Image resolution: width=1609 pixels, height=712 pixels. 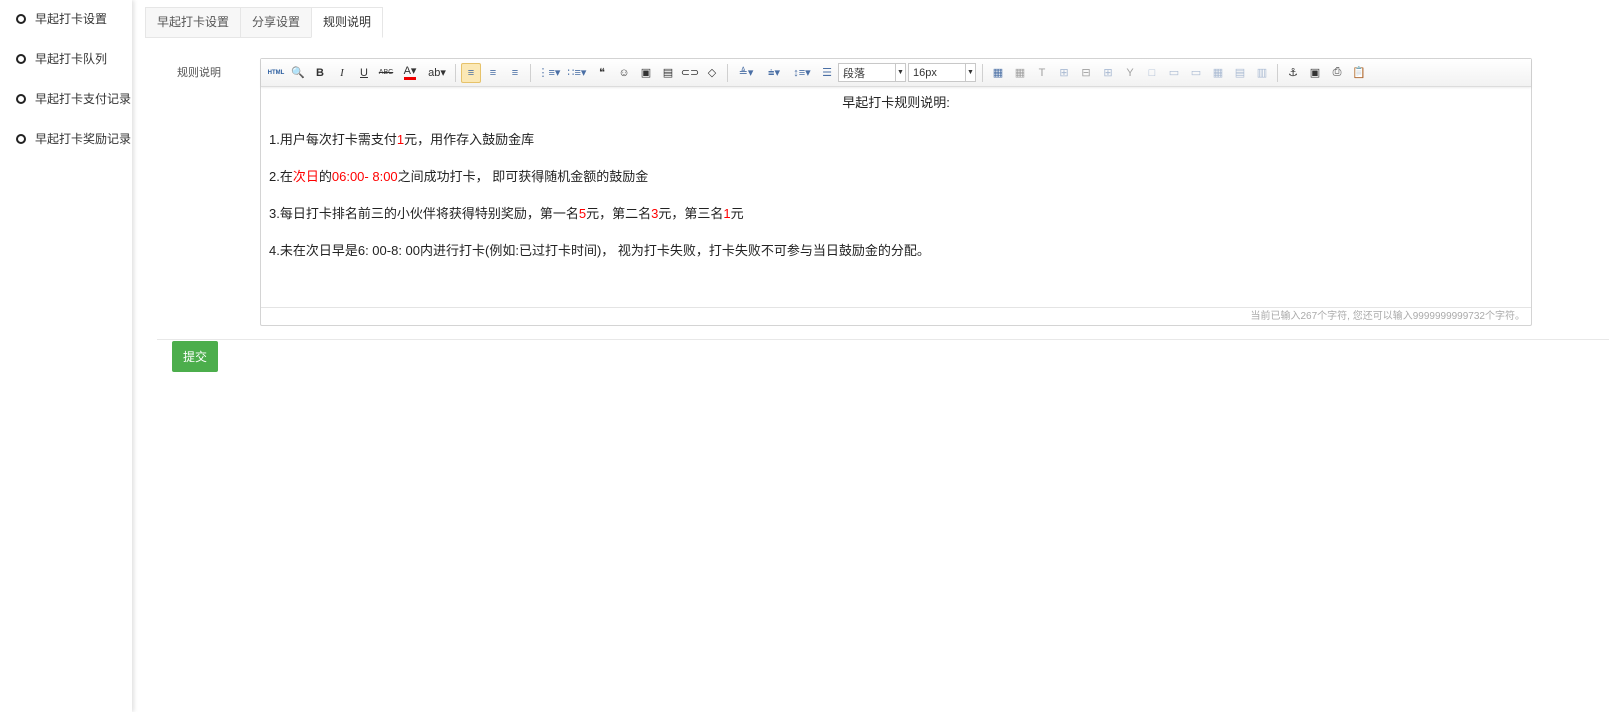 What do you see at coordinates (668, 73) in the screenshot?
I see `toolbar-insert-video-button: ▤` at bounding box center [668, 73].